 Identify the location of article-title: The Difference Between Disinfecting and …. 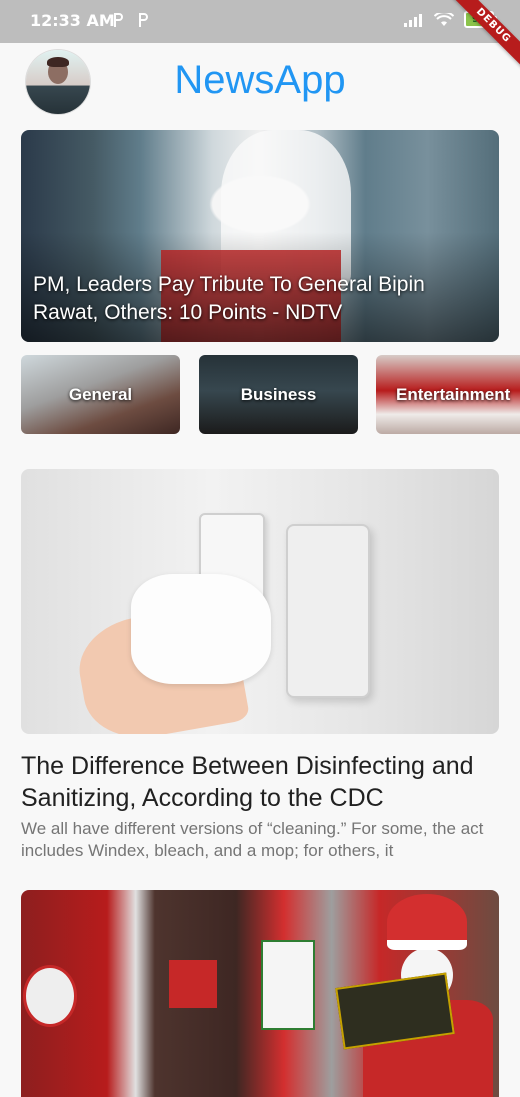
(247, 782).